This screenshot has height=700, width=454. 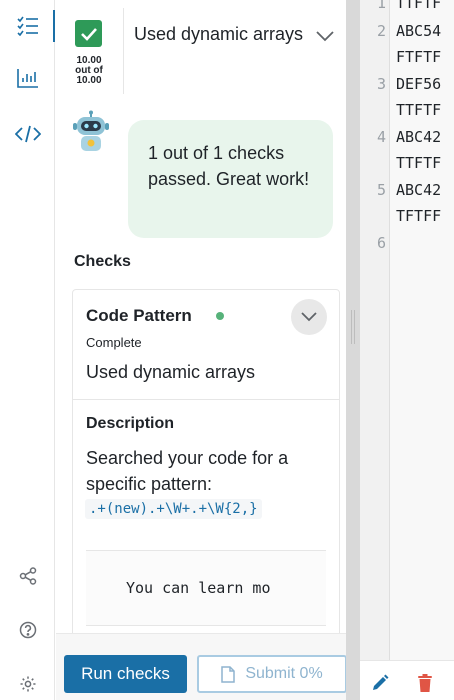 I want to click on status-dot, so click(x=220, y=316).